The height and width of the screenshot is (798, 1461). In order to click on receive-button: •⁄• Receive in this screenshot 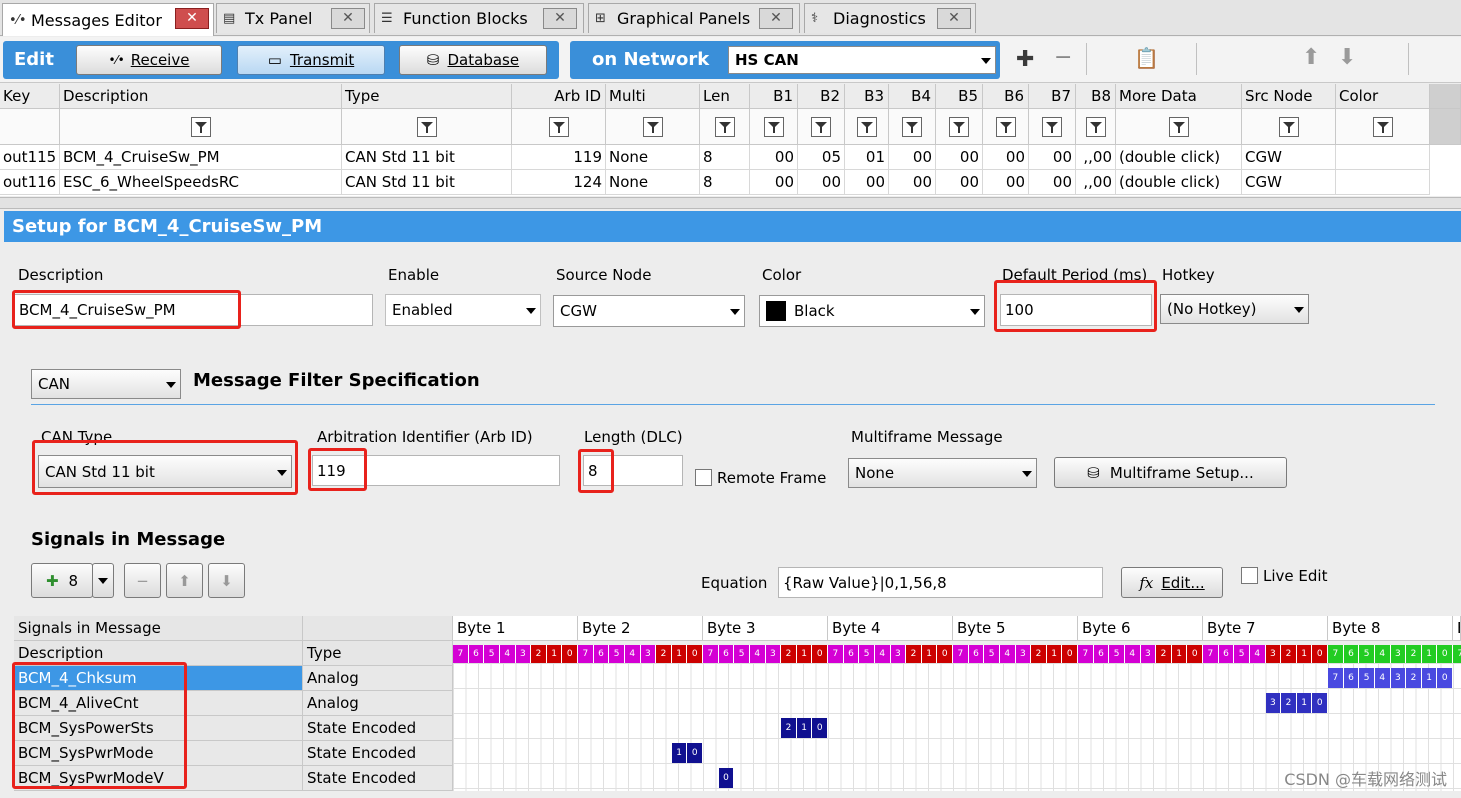, I will do `click(149, 60)`.